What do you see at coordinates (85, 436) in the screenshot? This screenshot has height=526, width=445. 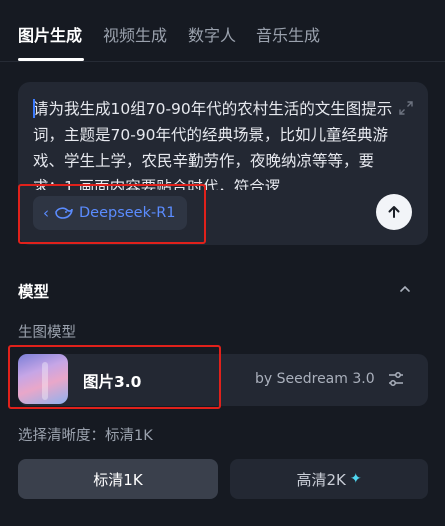 I see `resolution-label: 选择清晰度：标清1K` at bounding box center [85, 436].